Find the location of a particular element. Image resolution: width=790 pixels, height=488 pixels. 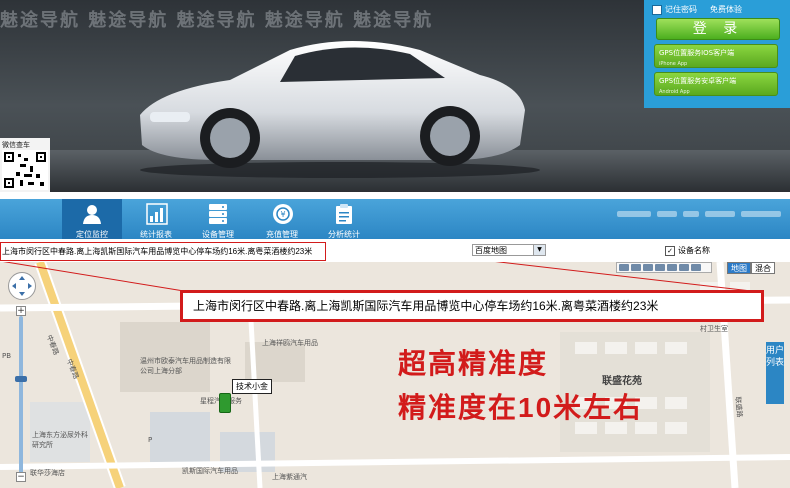

zoom-out-tool-icon is located at coordinates (636, 267).